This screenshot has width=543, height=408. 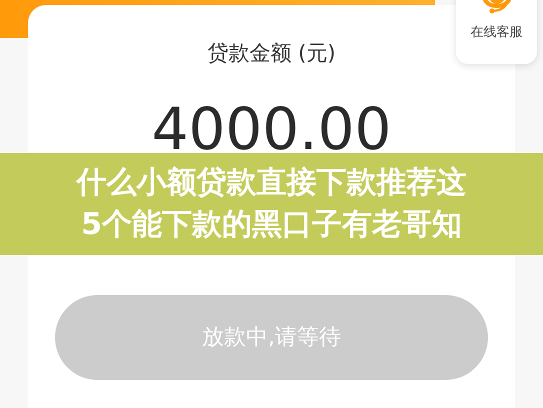 I want to click on amount-label: 贷款金额 (元), so click(x=271, y=53).